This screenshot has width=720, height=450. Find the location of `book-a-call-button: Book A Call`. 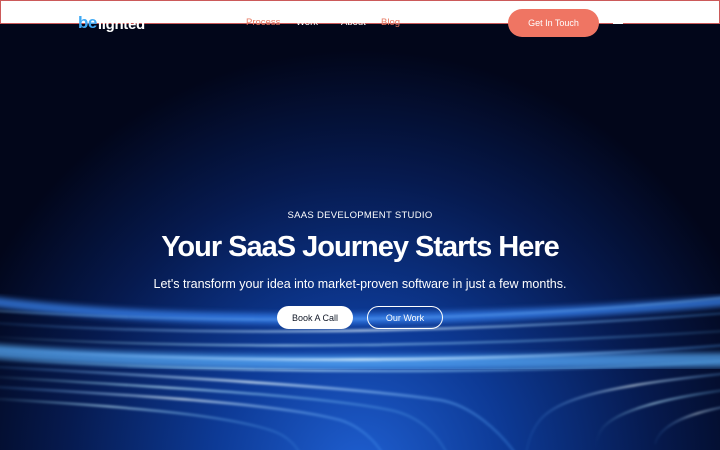

book-a-call-button: Book A Call is located at coordinates (315, 317).